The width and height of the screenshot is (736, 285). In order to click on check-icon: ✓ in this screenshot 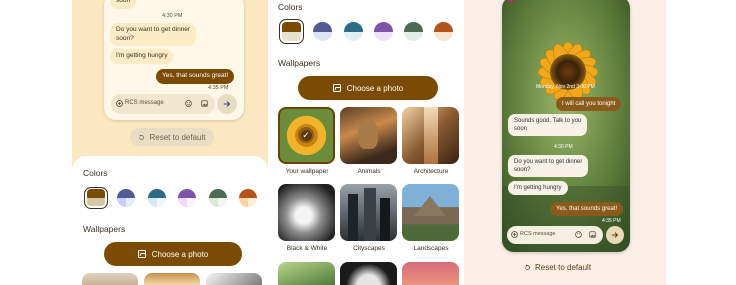, I will do `click(306, 135)`.